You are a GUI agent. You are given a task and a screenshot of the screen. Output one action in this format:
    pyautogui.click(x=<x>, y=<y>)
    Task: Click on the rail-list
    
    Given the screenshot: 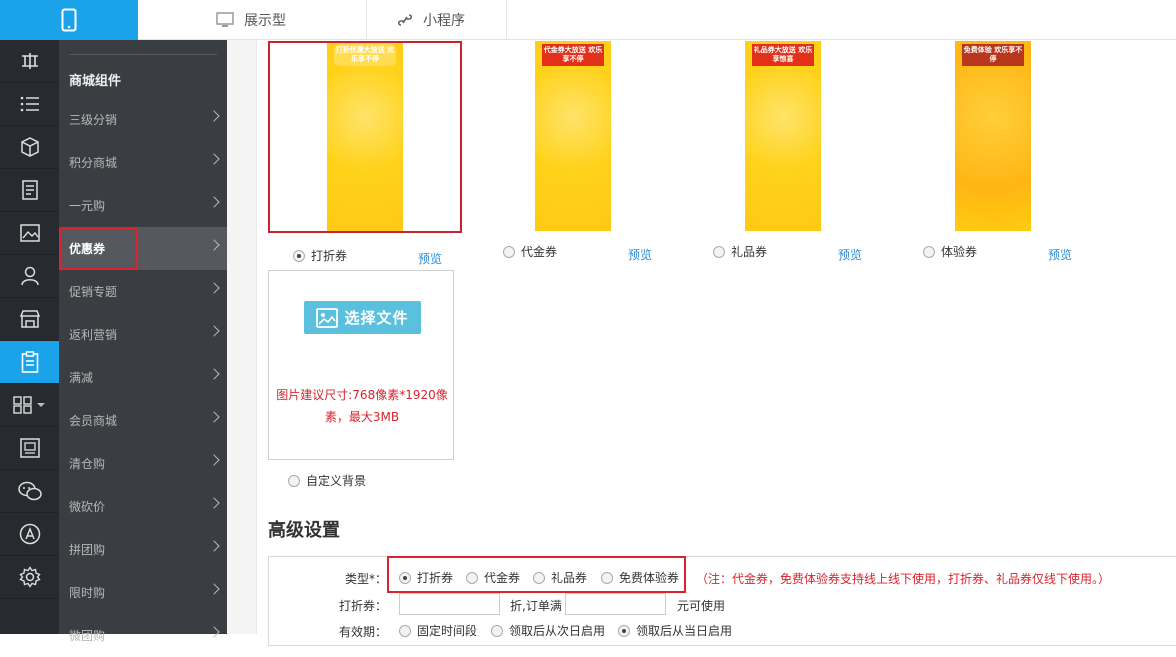 What is the action you would take?
    pyautogui.click(x=29, y=104)
    